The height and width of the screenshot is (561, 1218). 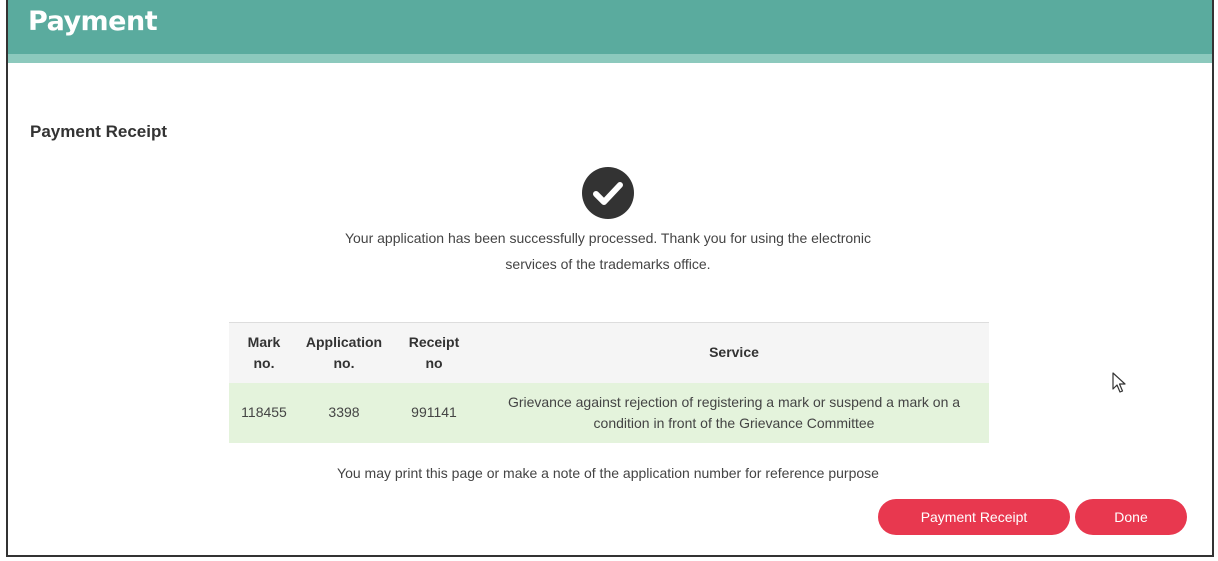 What do you see at coordinates (434, 412) in the screenshot?
I see `cell-receipt-no: 991141` at bounding box center [434, 412].